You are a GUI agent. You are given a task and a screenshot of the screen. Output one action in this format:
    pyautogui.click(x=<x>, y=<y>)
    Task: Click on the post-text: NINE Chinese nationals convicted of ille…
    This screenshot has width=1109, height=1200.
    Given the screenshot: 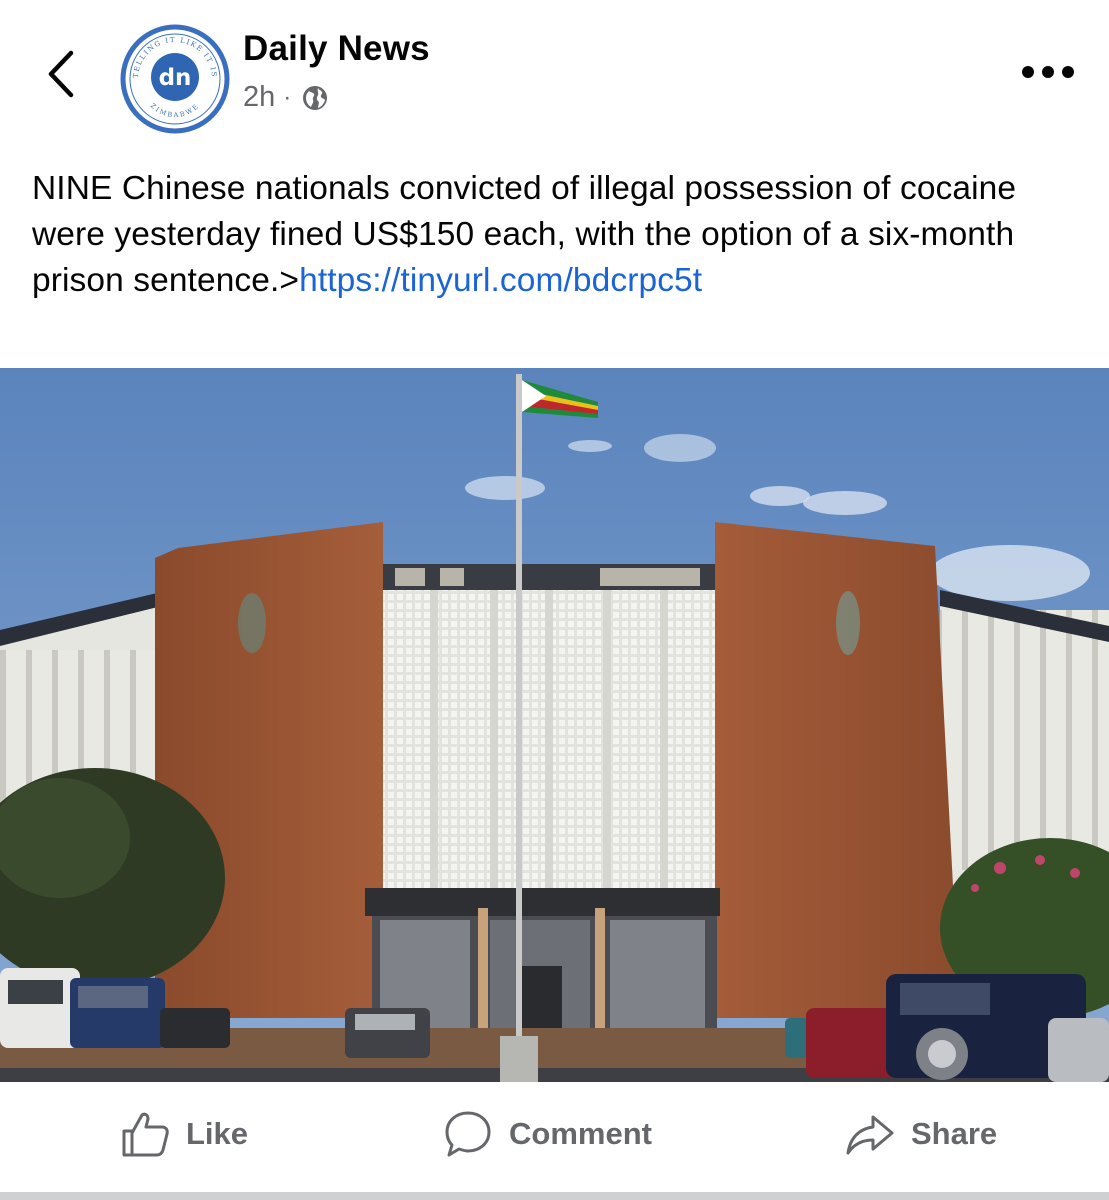 What is the action you would take?
    pyautogui.click(x=557, y=235)
    